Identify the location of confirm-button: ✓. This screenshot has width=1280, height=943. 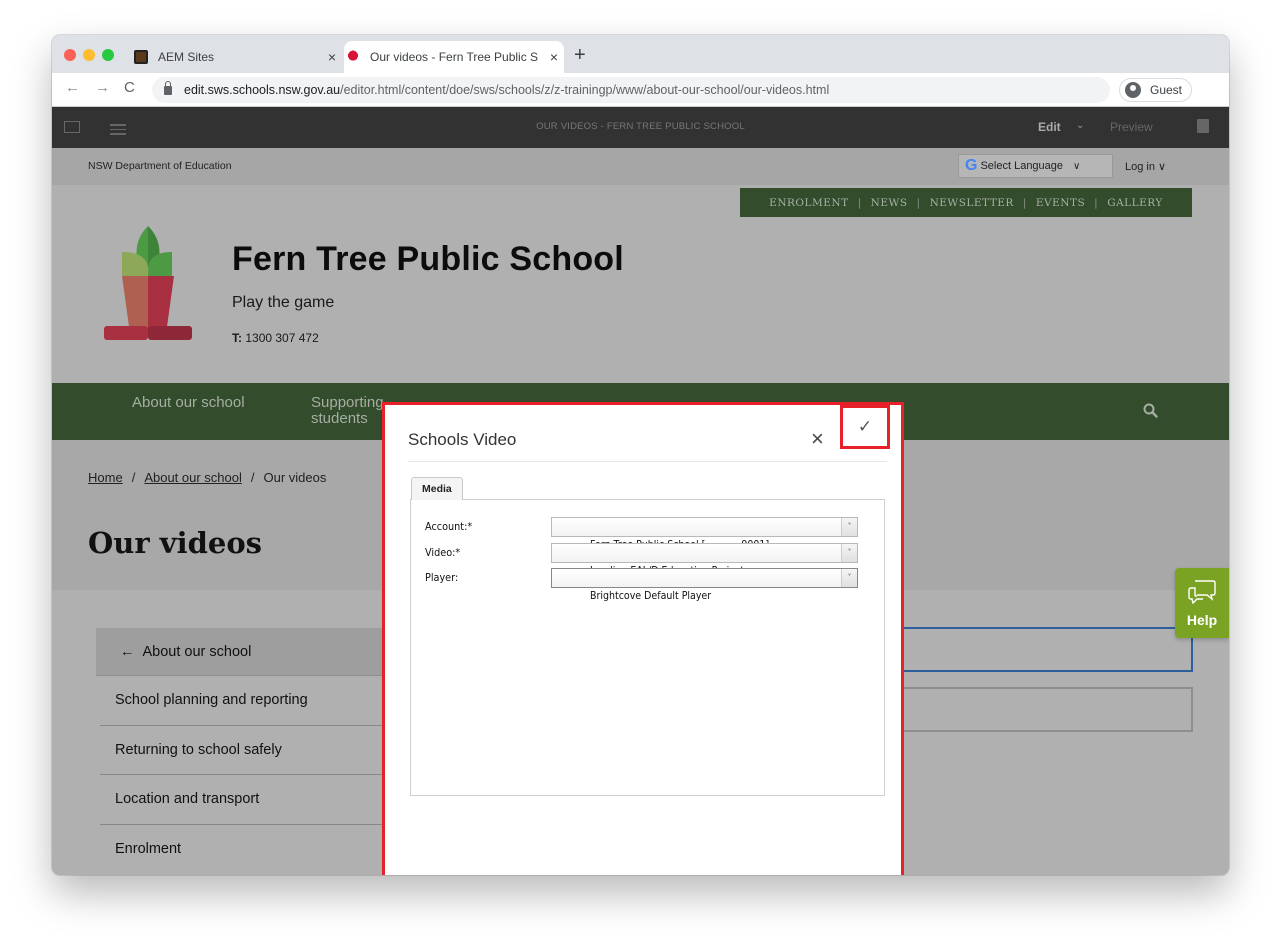
(865, 427).